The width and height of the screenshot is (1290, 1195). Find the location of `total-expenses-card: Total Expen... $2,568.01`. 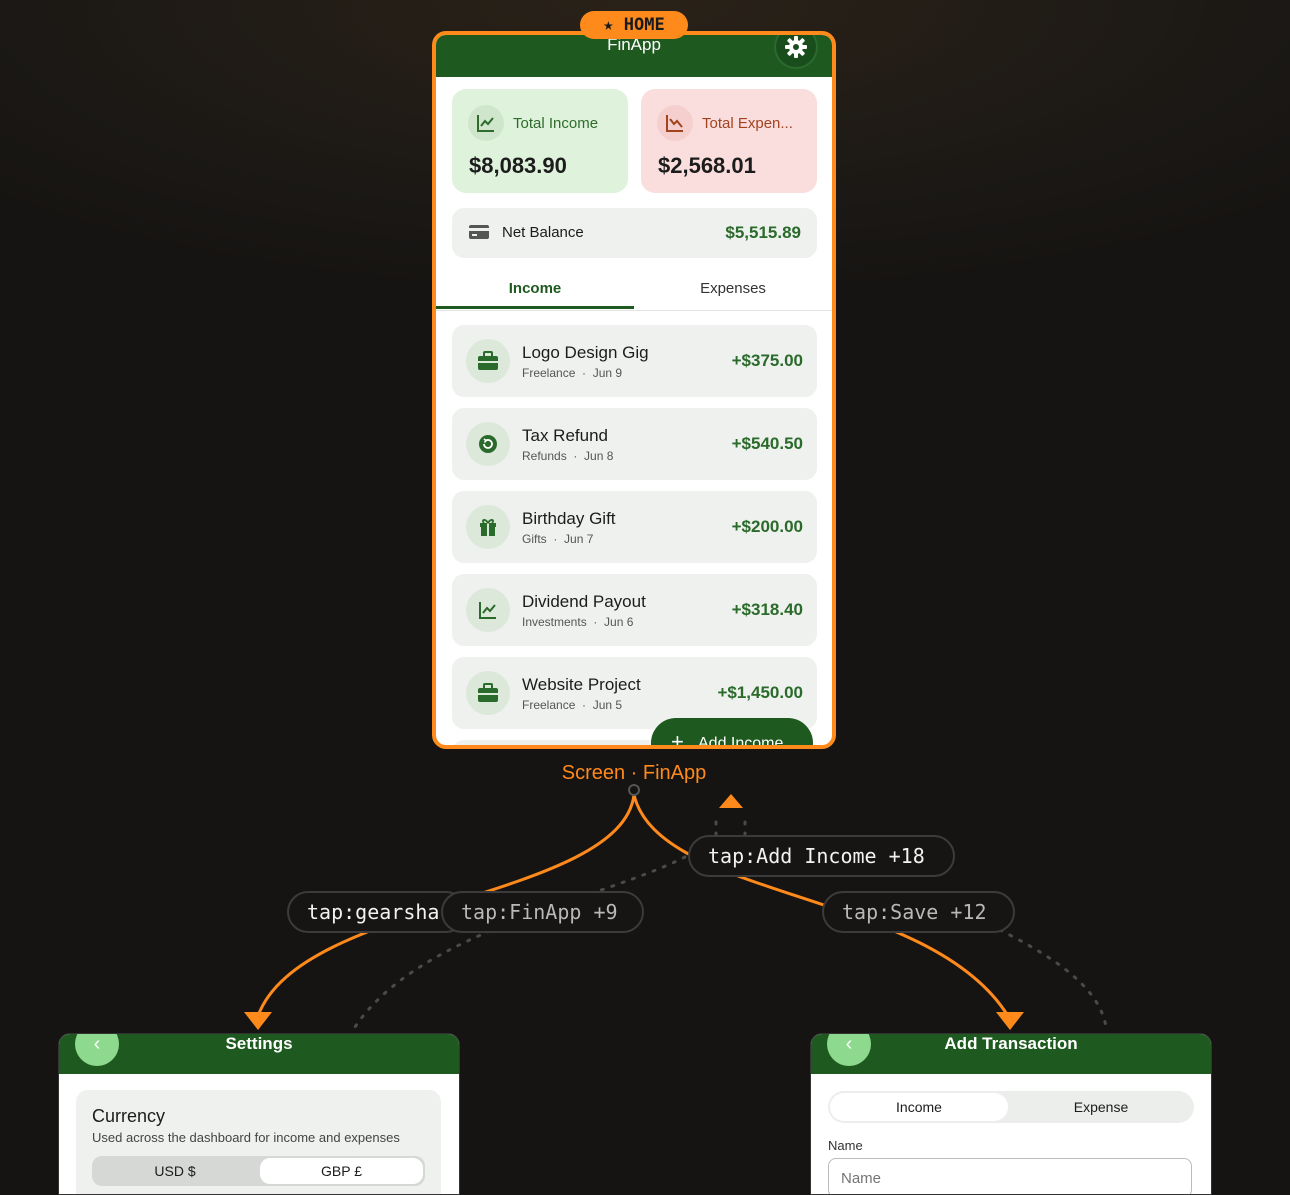

total-expenses-card: Total Expen... $2,568.01 is located at coordinates (729, 141).